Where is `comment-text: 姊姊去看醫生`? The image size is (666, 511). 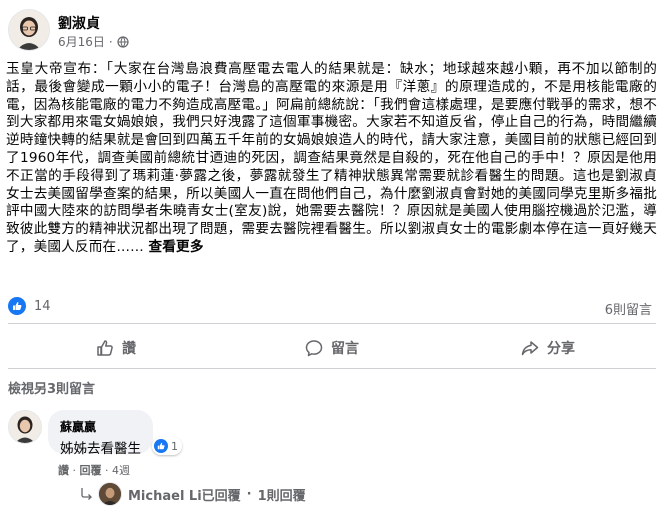
comment-text: 姊姊去看醫生 is located at coordinates (100, 449).